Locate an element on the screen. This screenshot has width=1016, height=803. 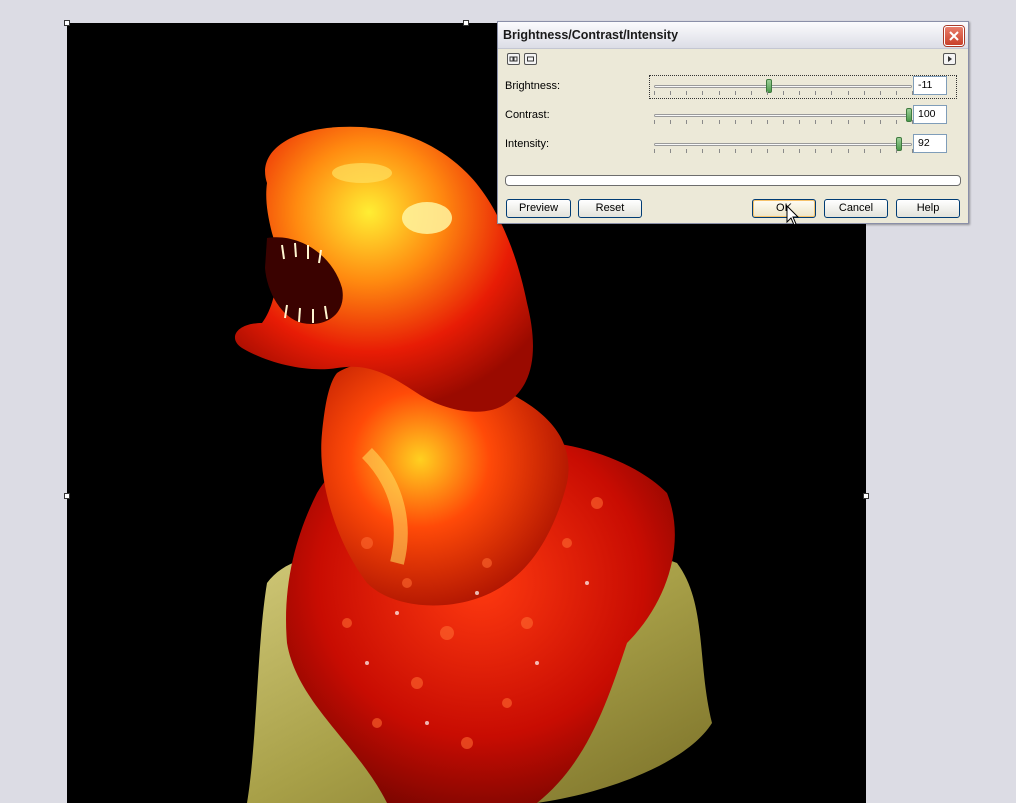
dialog-toolbar is located at coordinates (733, 59).